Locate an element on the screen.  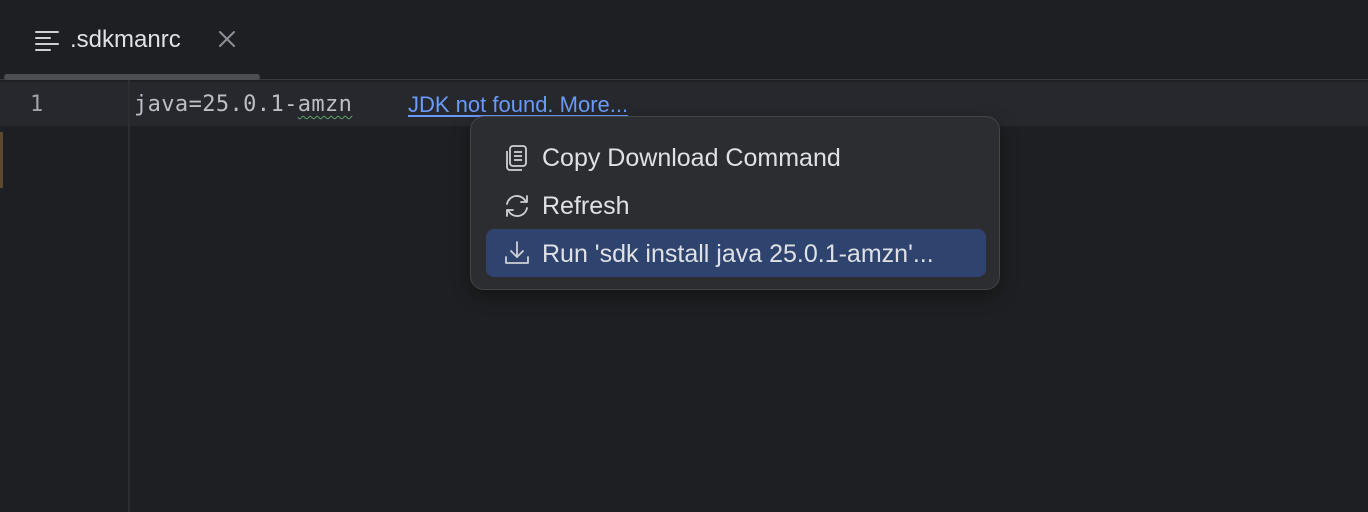
close-icon is located at coordinates (227, 39).